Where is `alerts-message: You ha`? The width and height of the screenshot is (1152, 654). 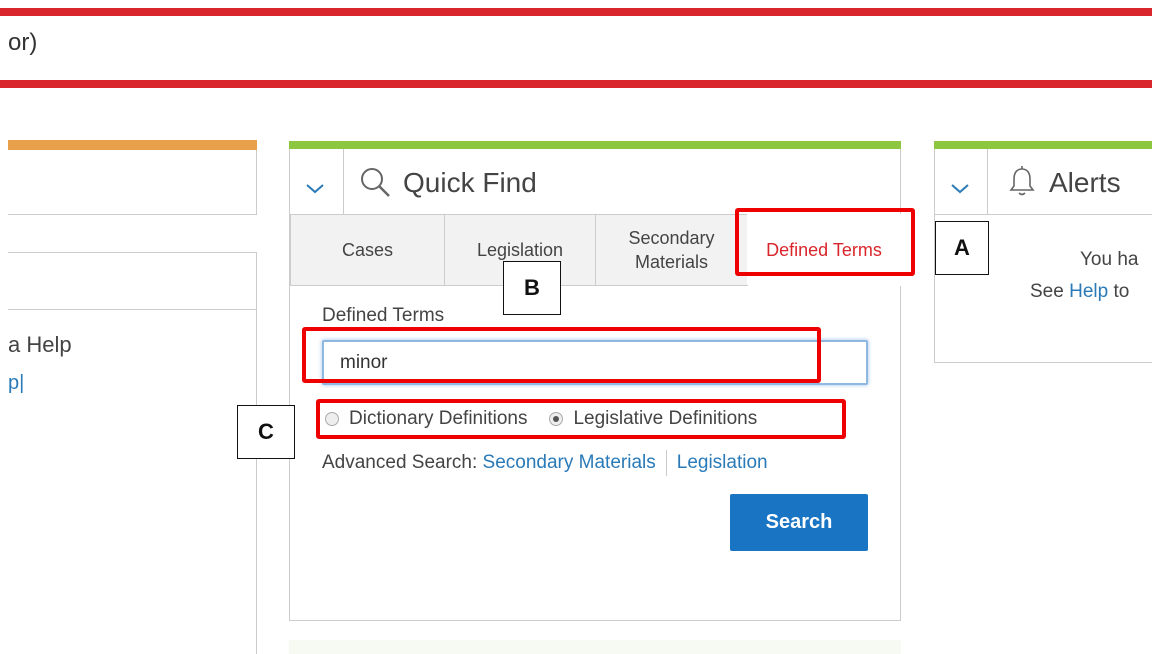 alerts-message: You ha is located at coordinates (1109, 259).